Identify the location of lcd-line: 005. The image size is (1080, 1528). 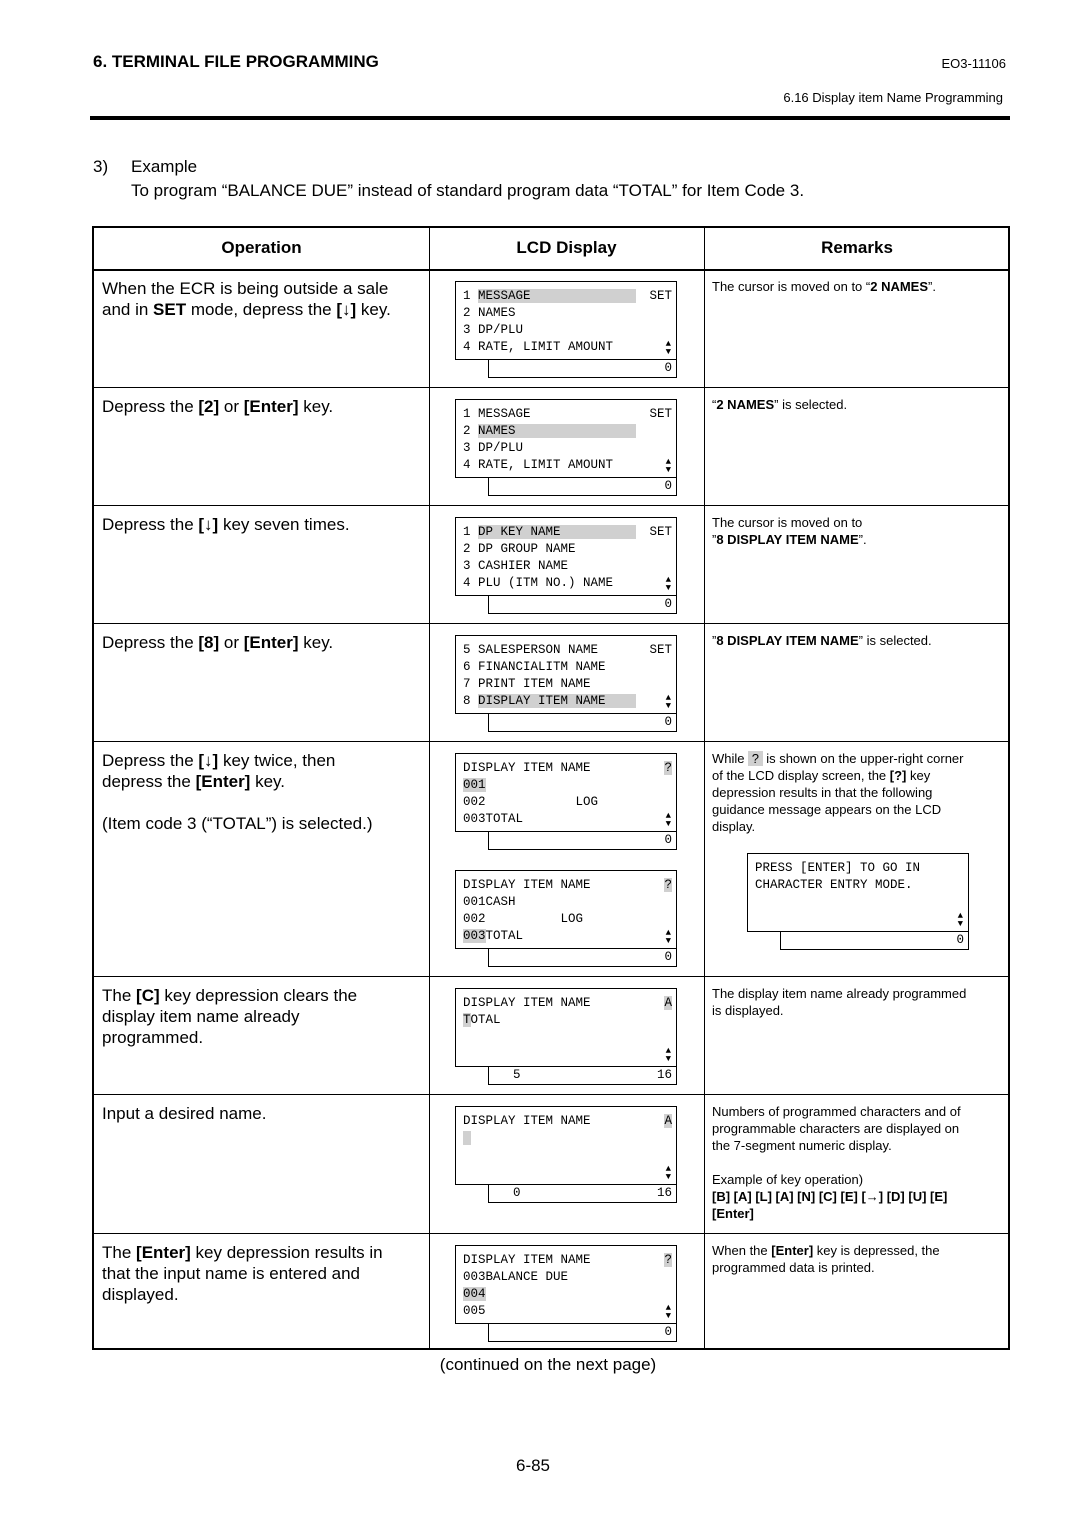
(474, 1311).